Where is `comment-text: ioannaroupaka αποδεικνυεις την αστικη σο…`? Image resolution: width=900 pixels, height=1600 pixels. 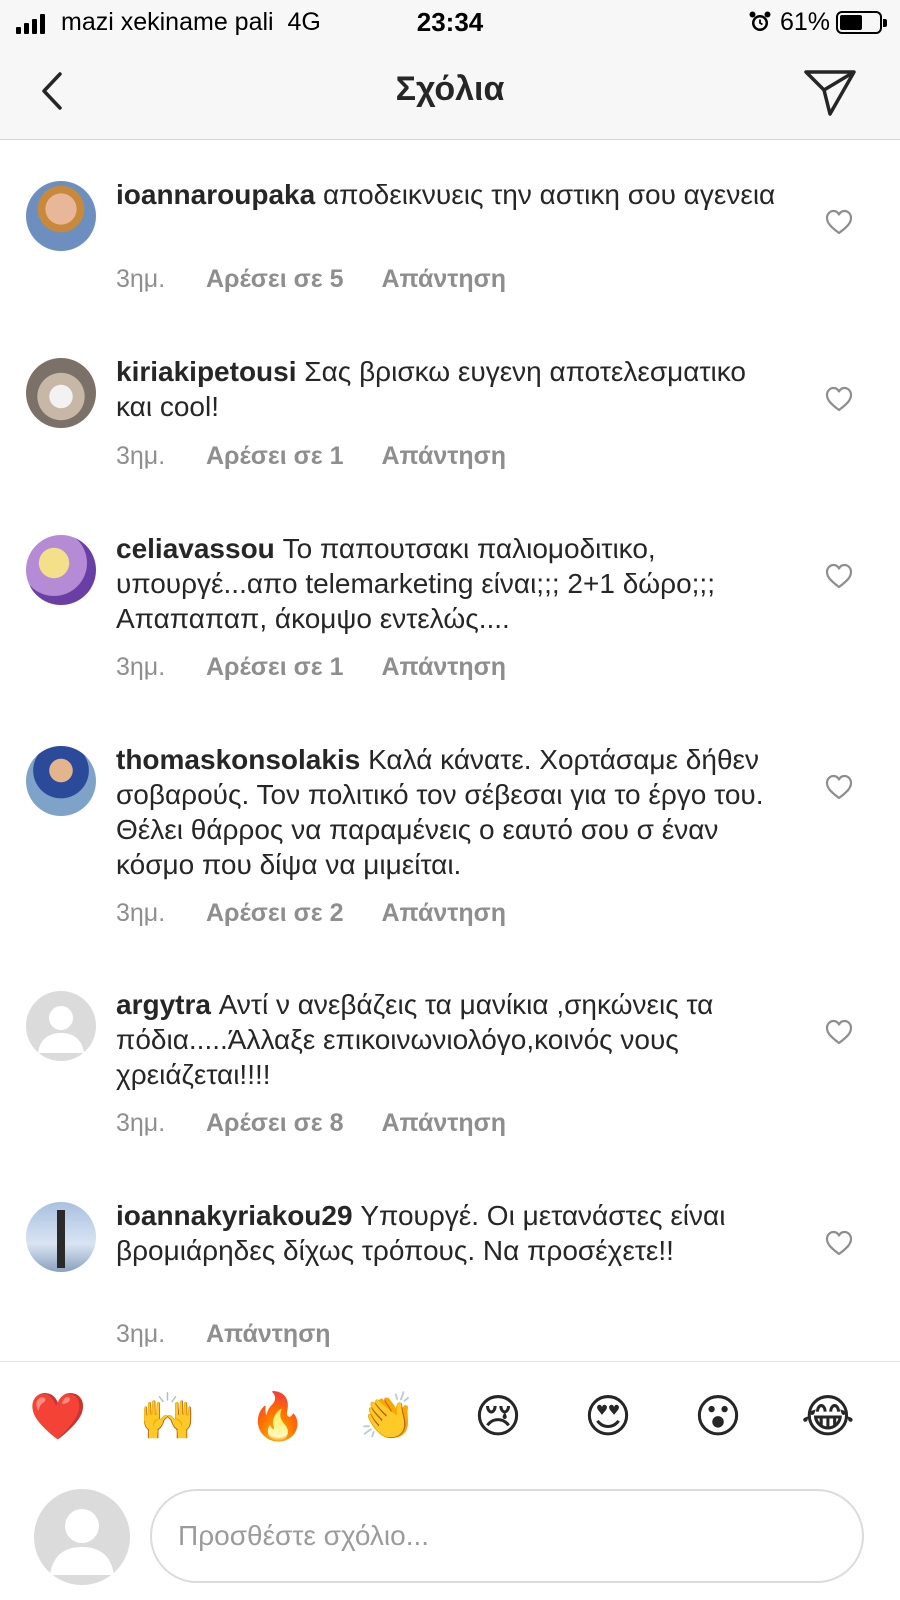
comment-text: ioannaroupaka αποδεικνυεις την αστικη σο… is located at coordinates (446, 194).